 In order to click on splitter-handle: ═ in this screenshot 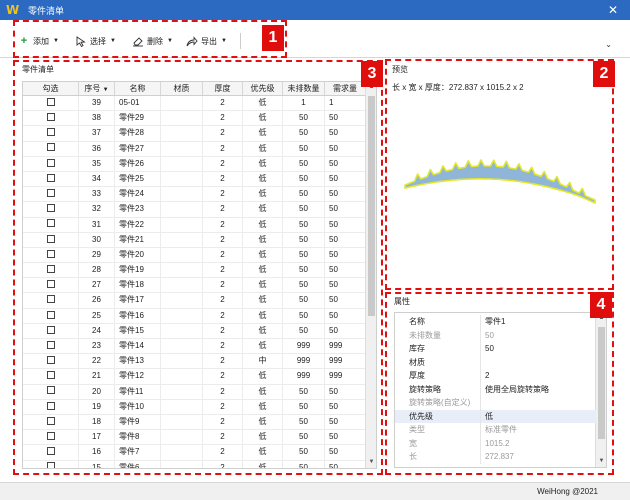, I will do `click(504, 289)`.